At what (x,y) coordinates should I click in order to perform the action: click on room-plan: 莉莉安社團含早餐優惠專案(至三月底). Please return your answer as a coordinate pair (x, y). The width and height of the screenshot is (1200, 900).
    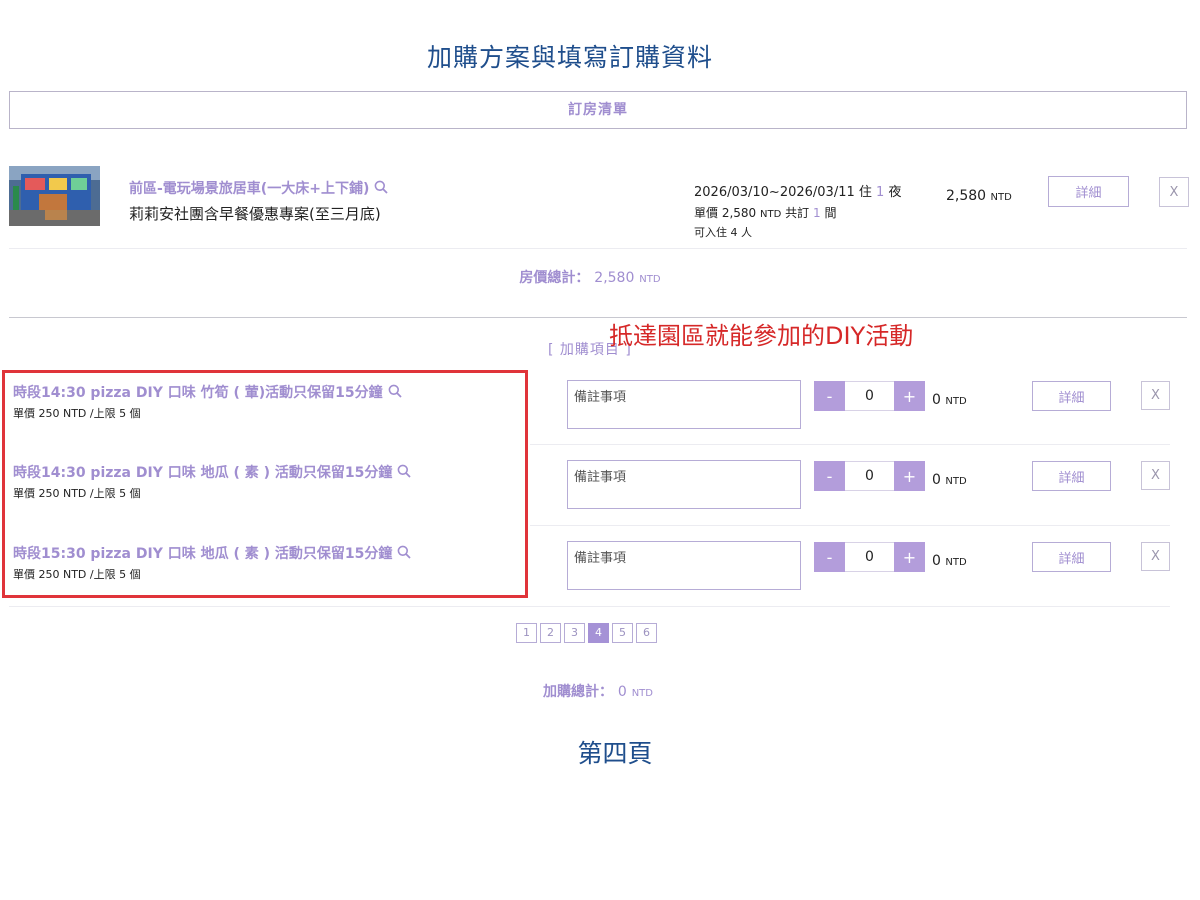
    Looking at the image, I should click on (255, 214).